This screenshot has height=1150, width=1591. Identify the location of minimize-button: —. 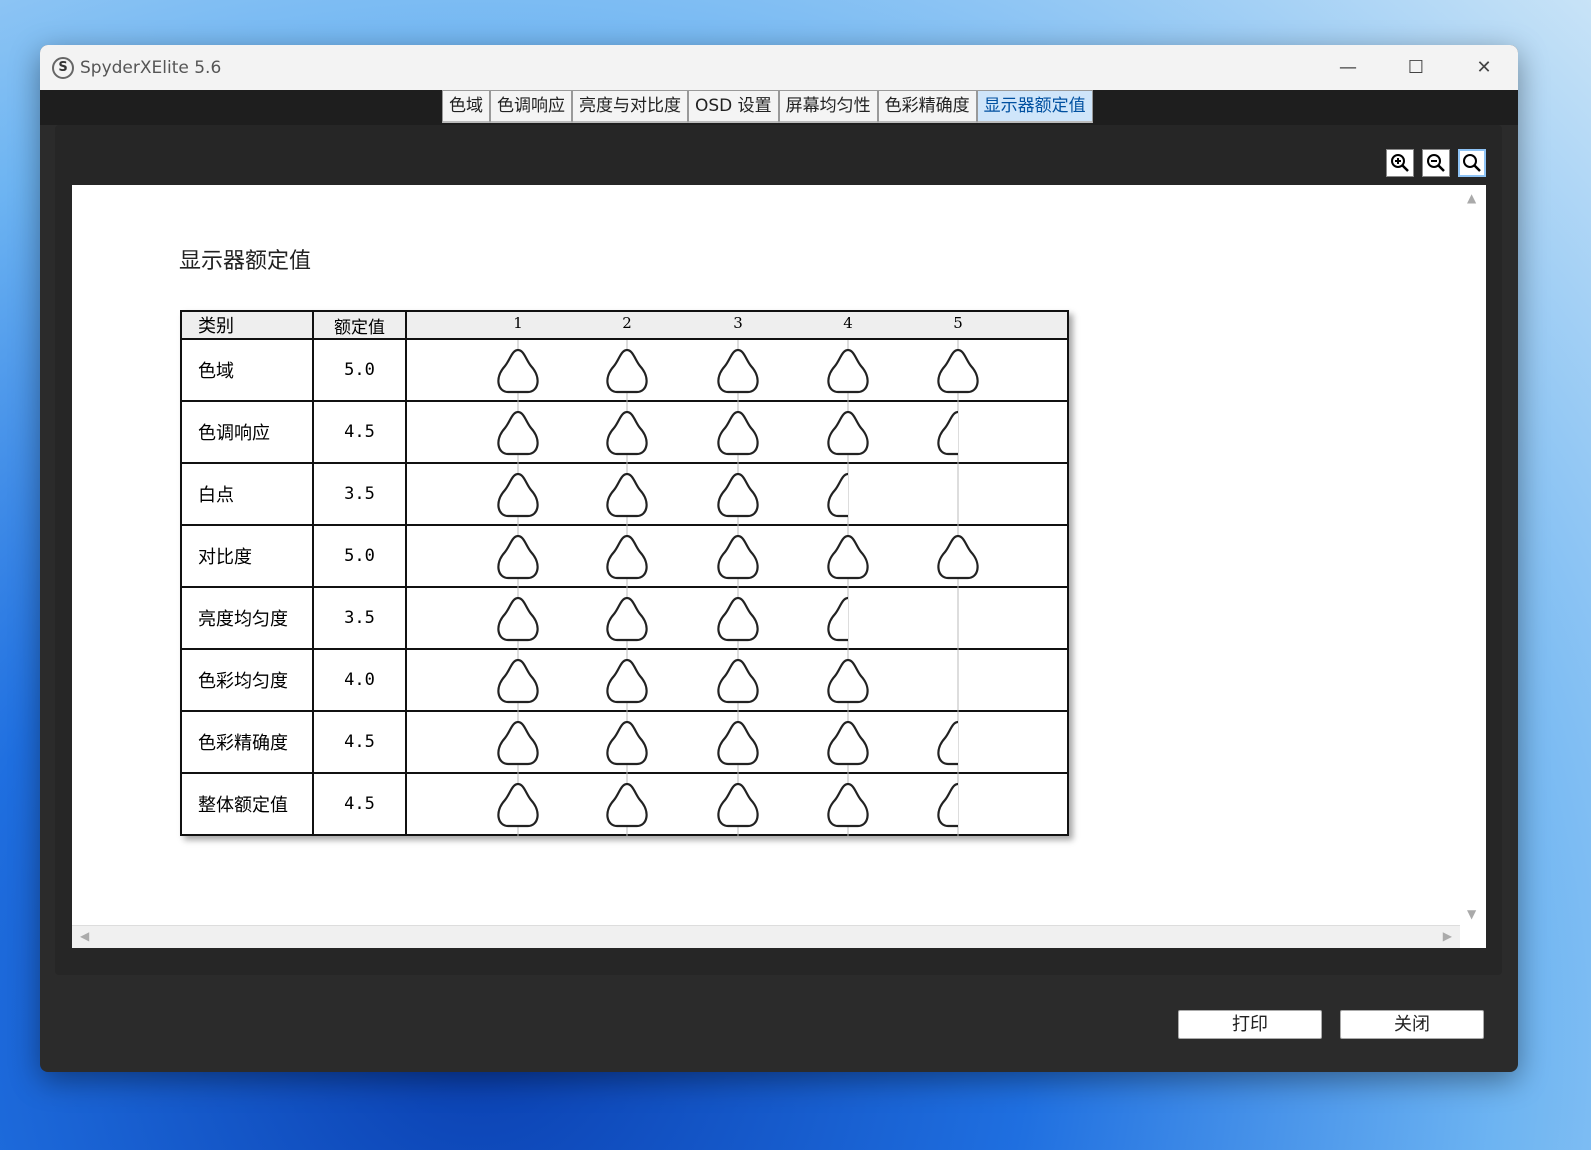
(1348, 67).